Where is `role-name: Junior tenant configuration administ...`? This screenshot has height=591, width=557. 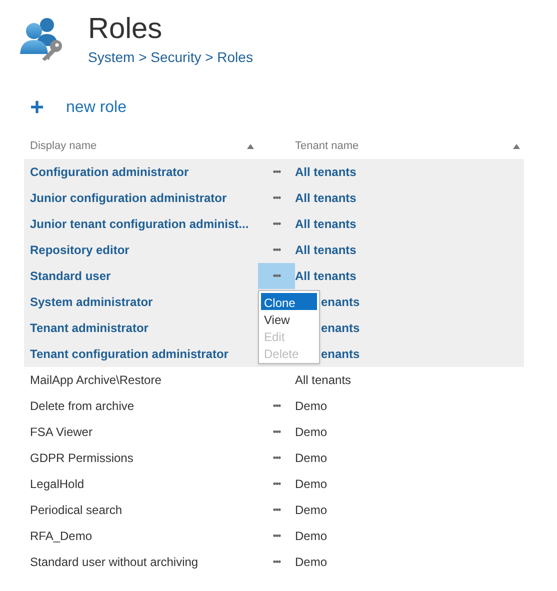
role-name: Junior tenant configuration administ... is located at coordinates (141, 224).